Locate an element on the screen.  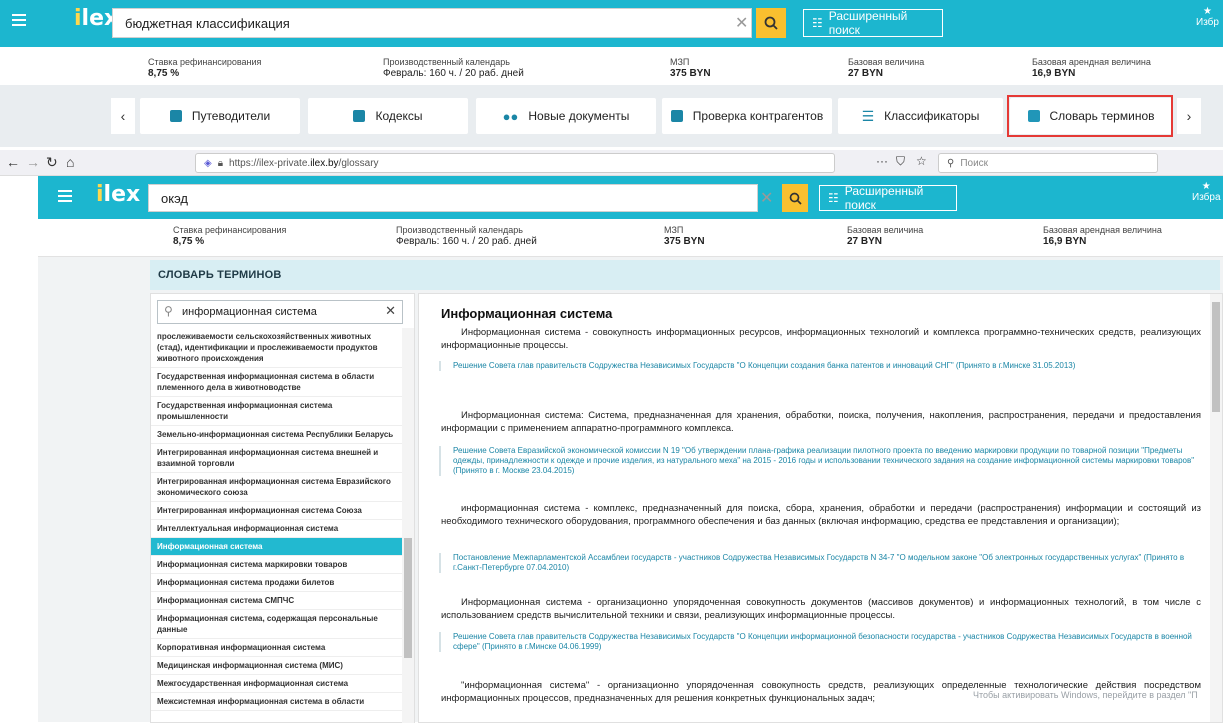
term-list-scrollbar is located at coordinates (408, 525).